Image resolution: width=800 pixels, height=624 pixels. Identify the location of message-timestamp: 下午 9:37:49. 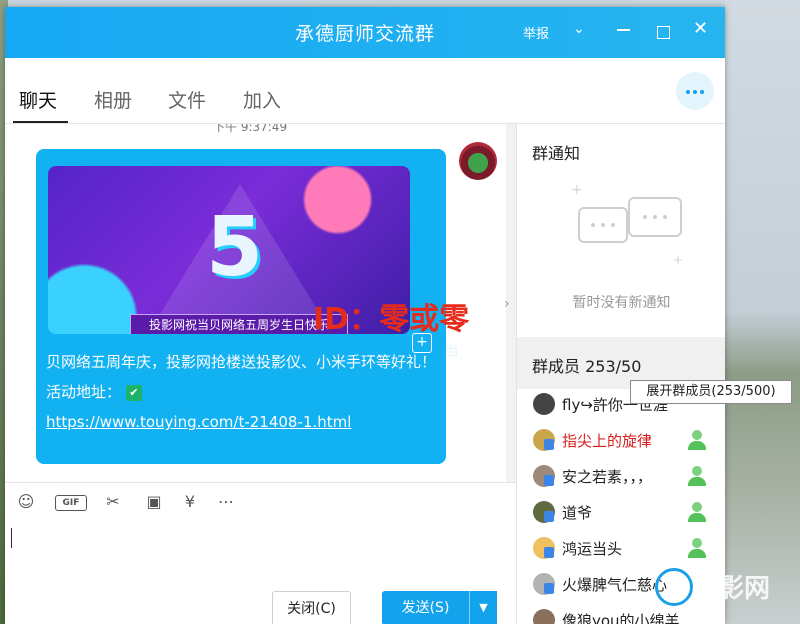
(250, 129).